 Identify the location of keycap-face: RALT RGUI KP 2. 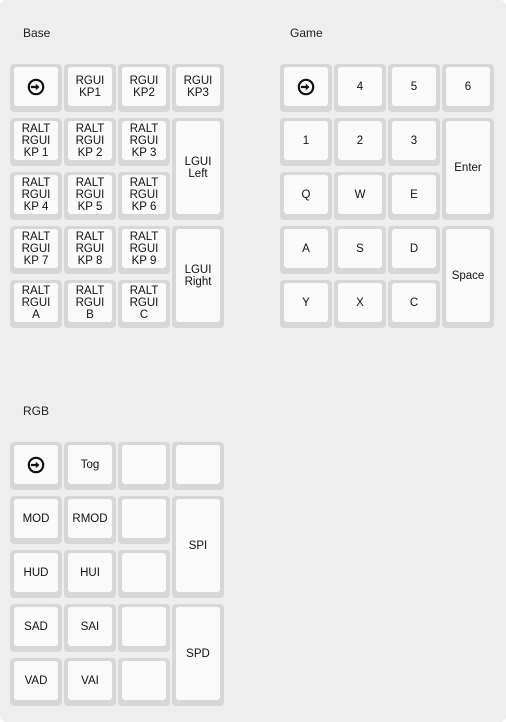
(90, 140).